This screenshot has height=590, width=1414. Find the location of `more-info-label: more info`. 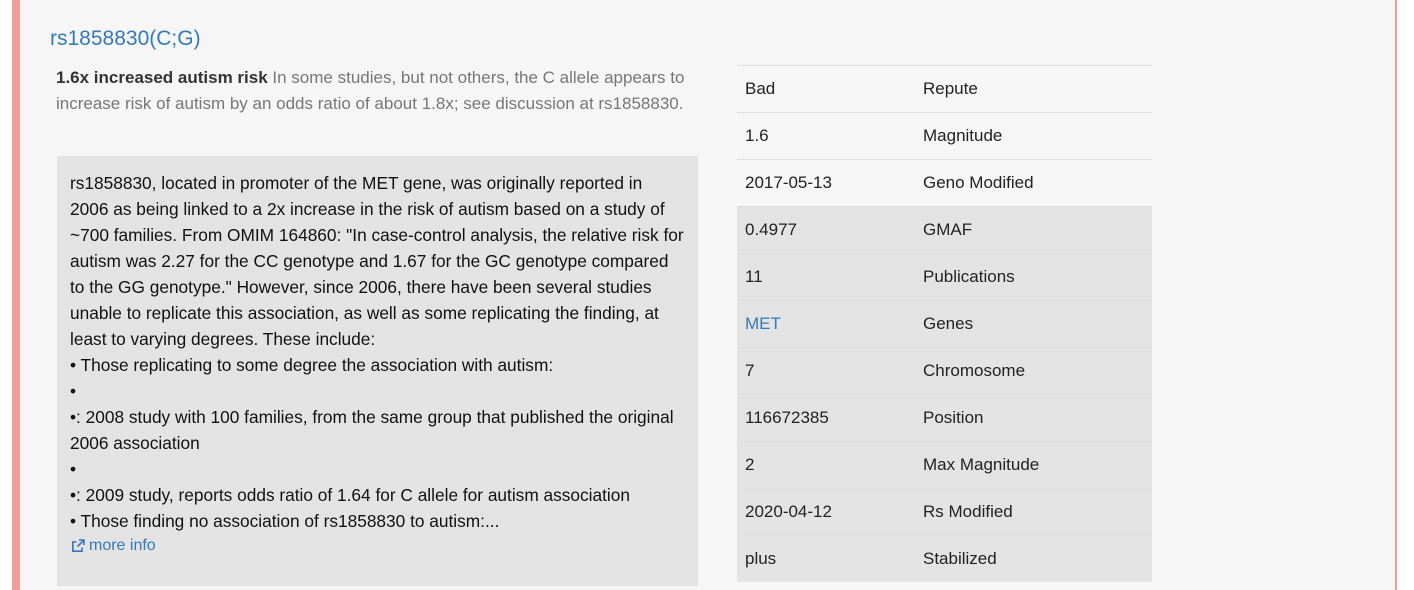

more-info-label: more info is located at coordinates (122, 545).